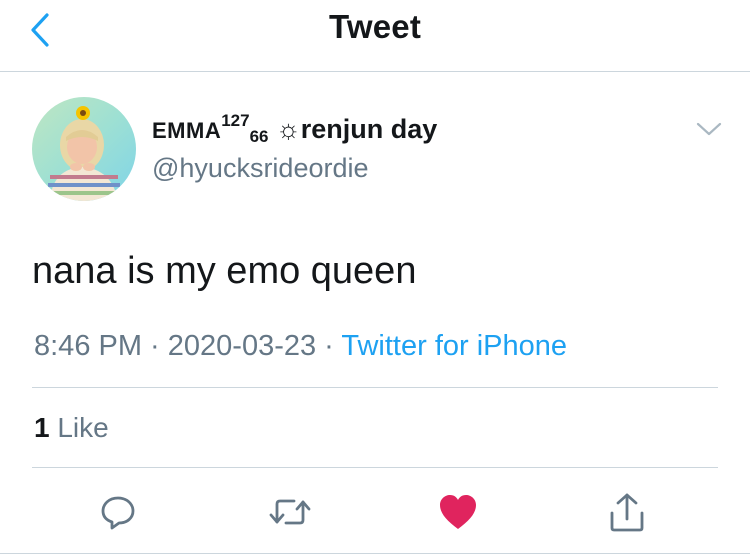 The image size is (750, 558). Describe the element at coordinates (454, 346) in the screenshot. I see `tweet-source-link: Twitter for iPhone` at that location.